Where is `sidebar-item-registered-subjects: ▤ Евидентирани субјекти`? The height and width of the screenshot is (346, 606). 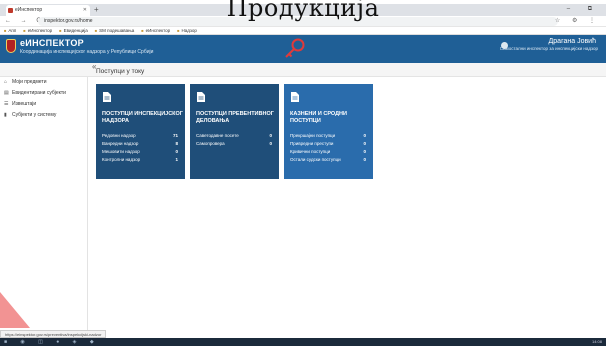
sidebar-item-registered-subjects: ▤ Евидентирани субјекти is located at coordinates (43, 93).